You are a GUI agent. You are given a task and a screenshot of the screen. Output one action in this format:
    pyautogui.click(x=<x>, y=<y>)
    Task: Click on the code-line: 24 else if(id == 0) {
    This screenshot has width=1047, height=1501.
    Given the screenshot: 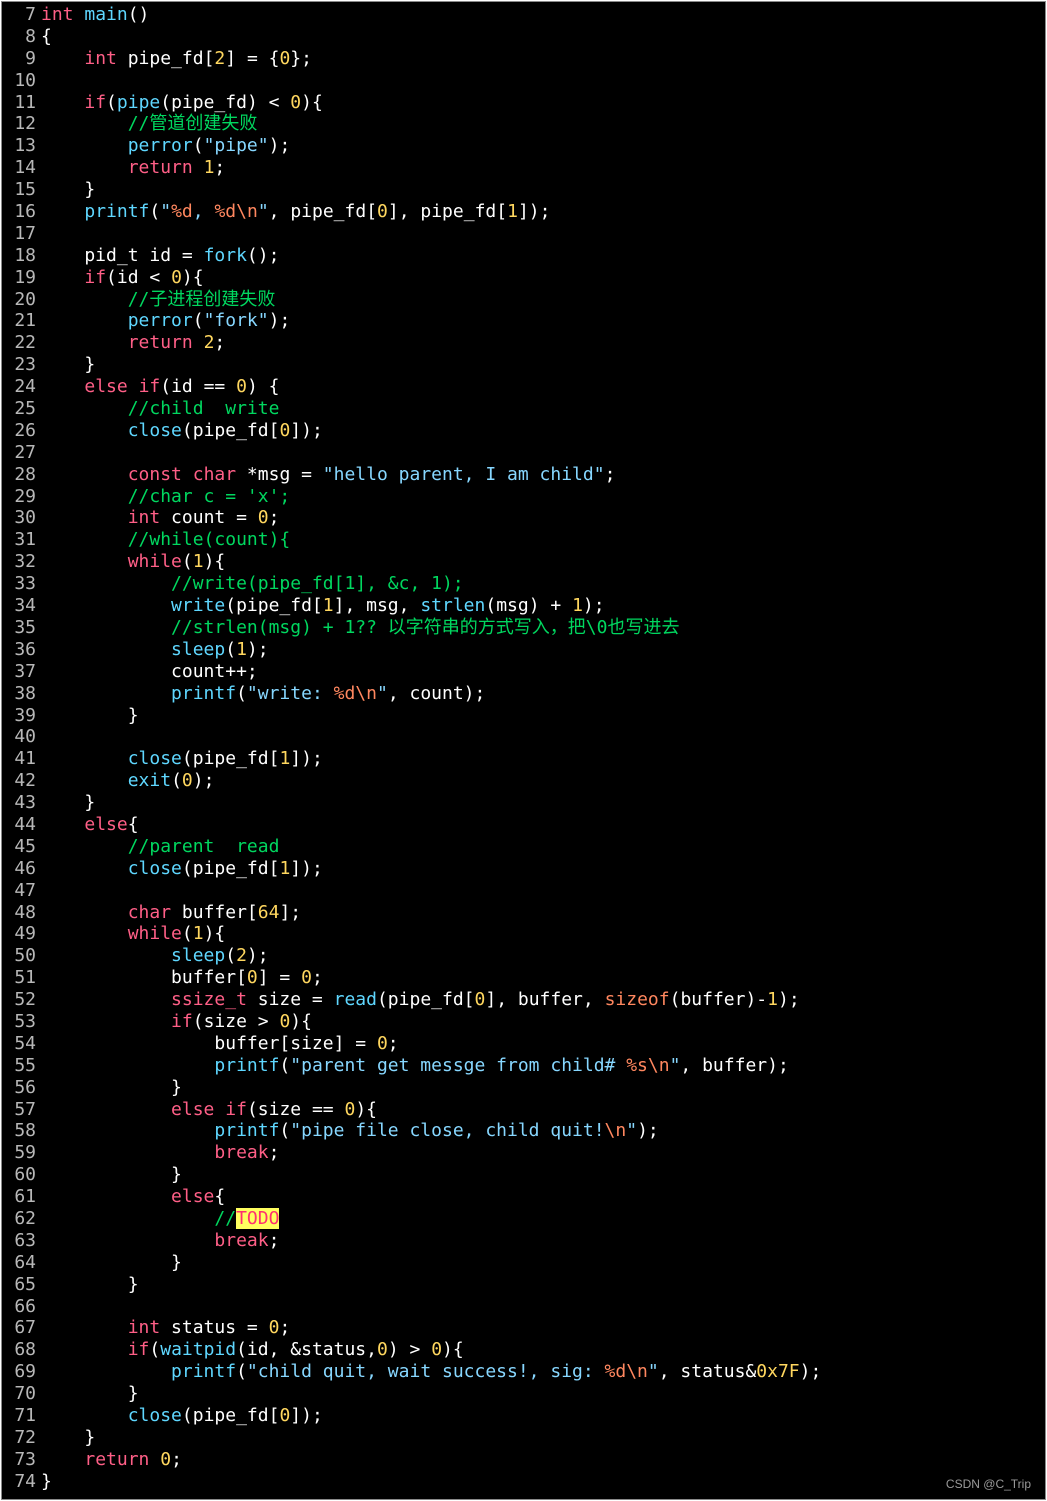 What is the action you would take?
    pyautogui.click(x=523, y=387)
    